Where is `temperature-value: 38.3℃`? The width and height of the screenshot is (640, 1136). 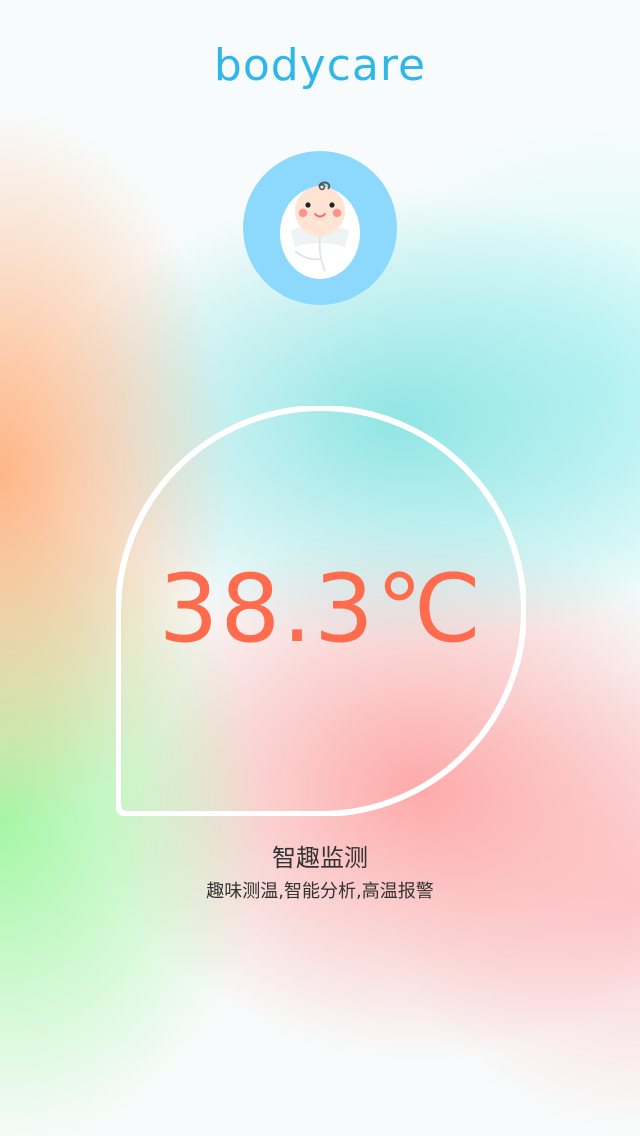
temperature-value: 38.3℃ is located at coordinates (321, 609).